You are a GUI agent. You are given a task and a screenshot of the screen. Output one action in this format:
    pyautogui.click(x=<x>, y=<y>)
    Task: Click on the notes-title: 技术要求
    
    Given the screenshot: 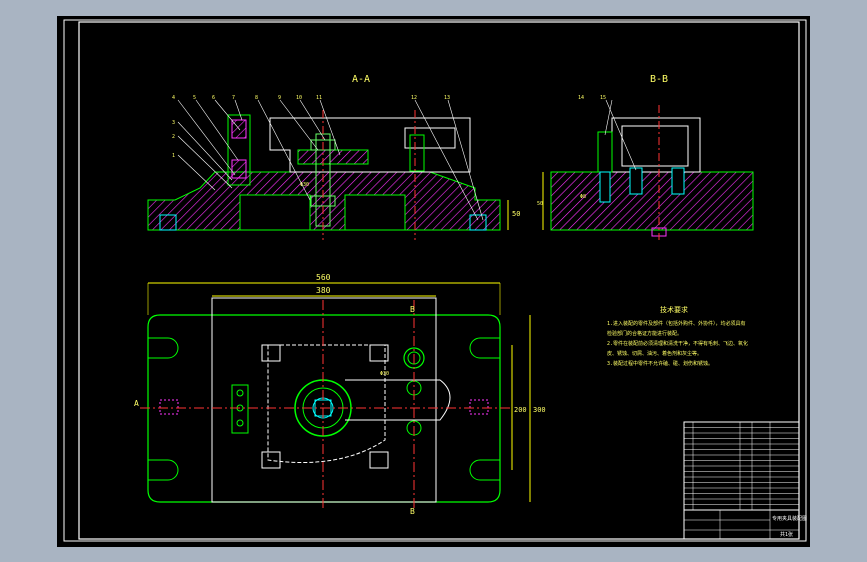 What is the action you would take?
    pyautogui.click(x=674, y=309)
    